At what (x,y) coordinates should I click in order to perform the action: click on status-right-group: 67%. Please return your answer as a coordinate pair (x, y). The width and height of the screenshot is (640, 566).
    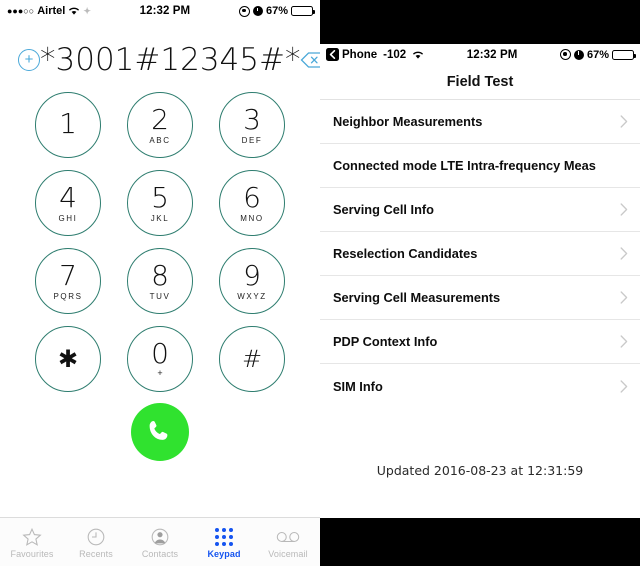
    Looking at the image, I should click on (598, 54).